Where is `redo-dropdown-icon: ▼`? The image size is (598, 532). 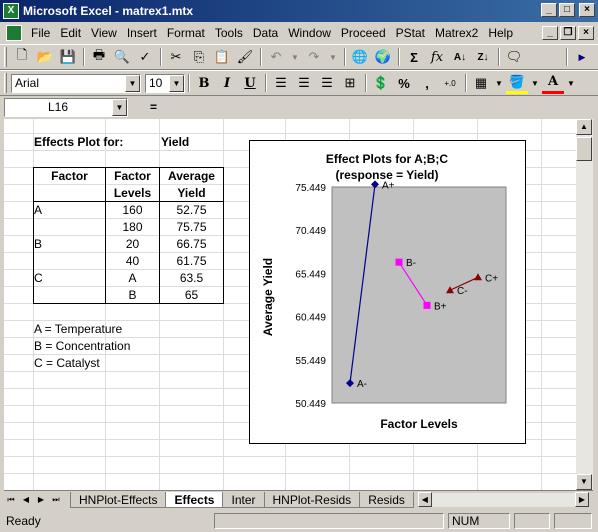
redo-dropdown-icon: ▼ is located at coordinates (333, 57).